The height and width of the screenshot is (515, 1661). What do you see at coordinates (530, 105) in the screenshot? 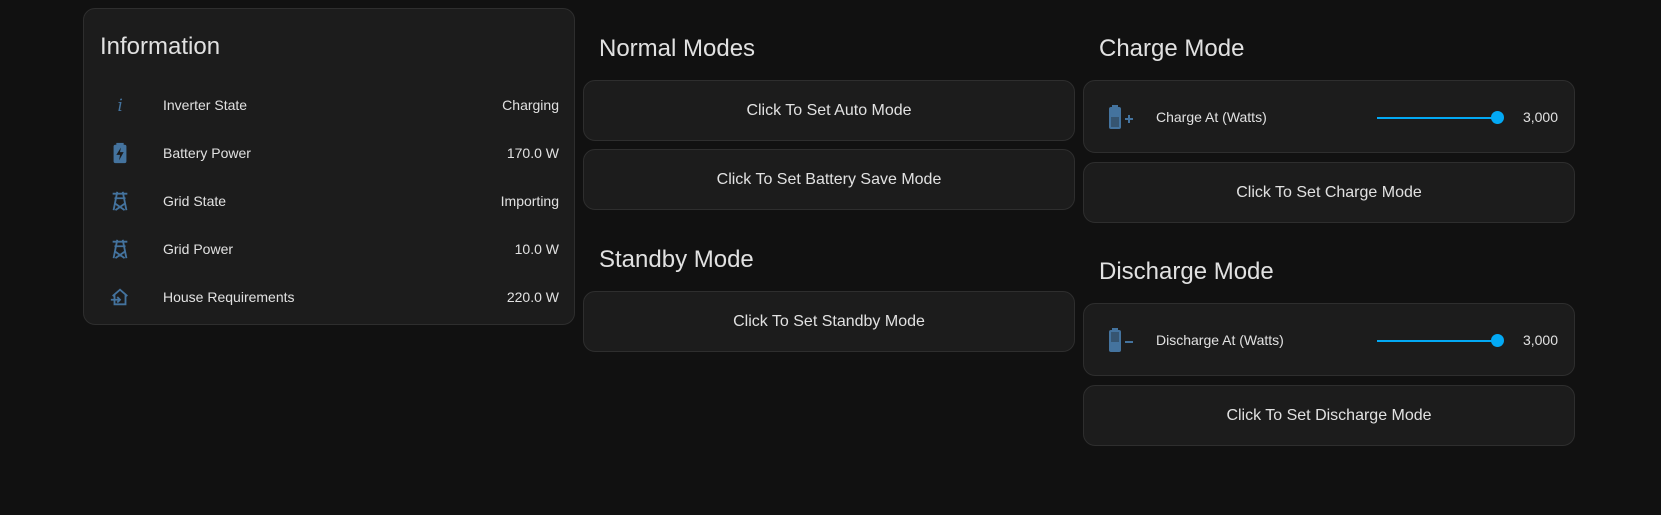
I see `info-row-value: Charging` at bounding box center [530, 105].